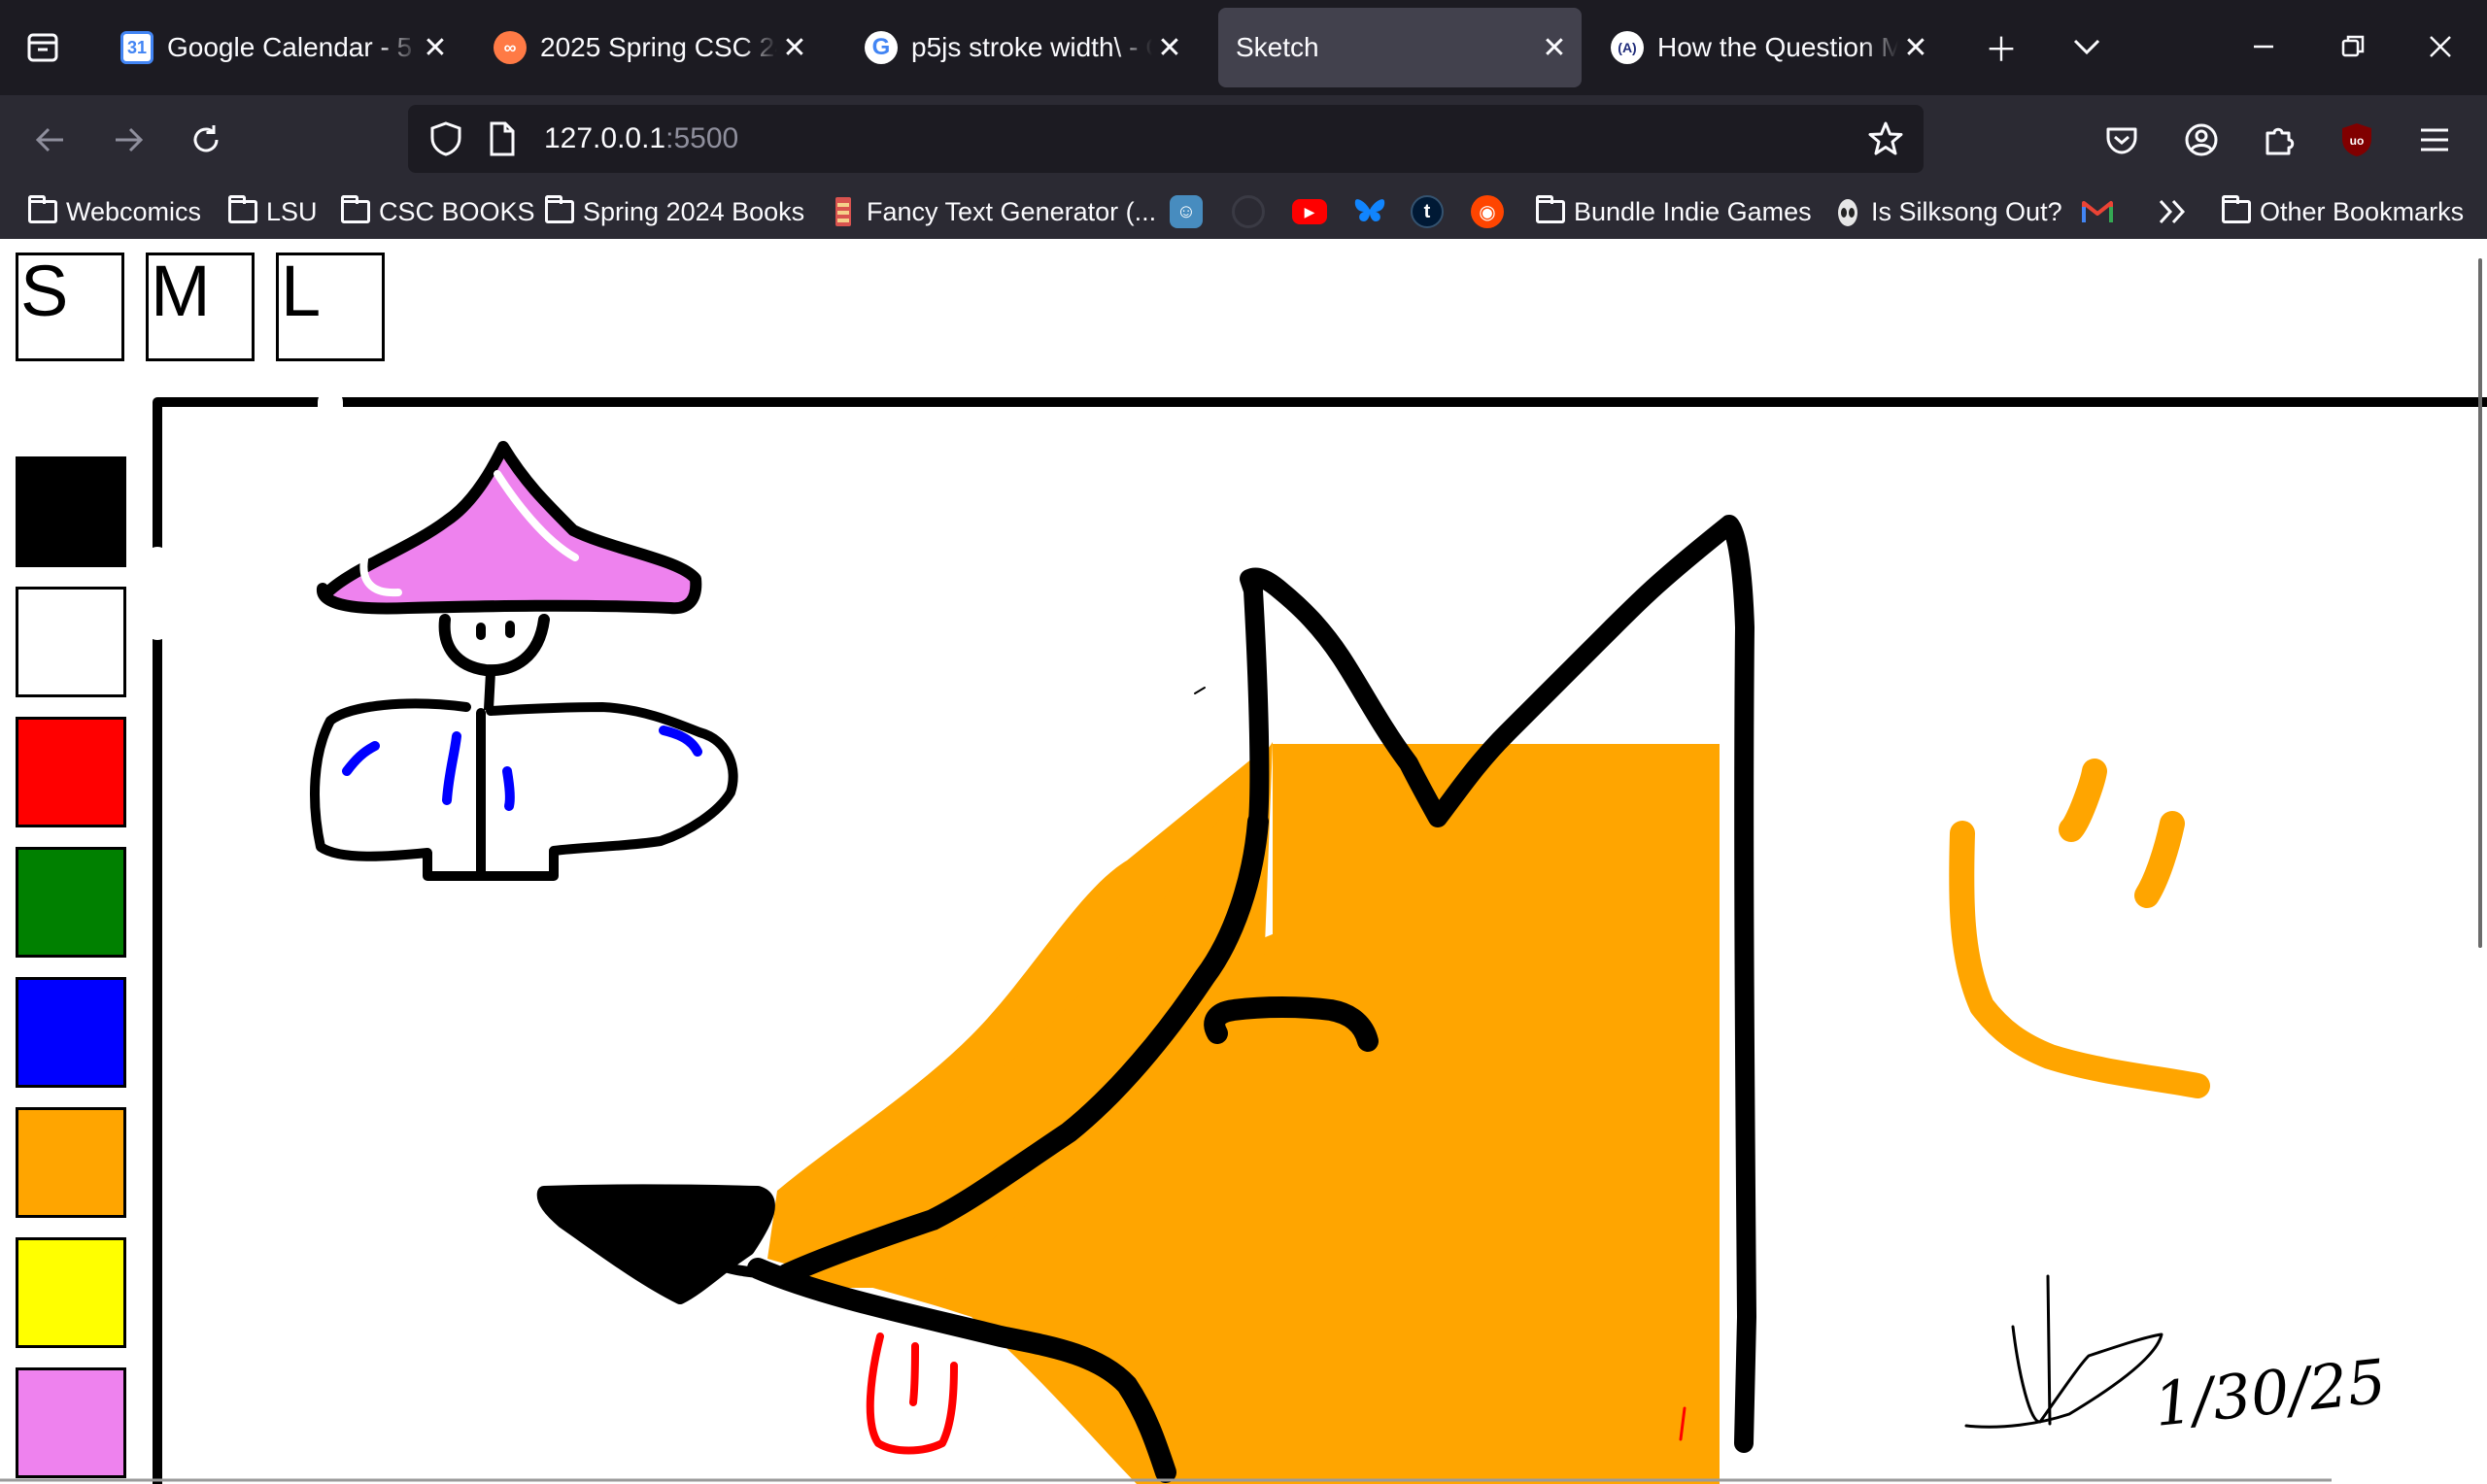  What do you see at coordinates (843, 211) in the screenshot?
I see `fancy-text-icon` at bounding box center [843, 211].